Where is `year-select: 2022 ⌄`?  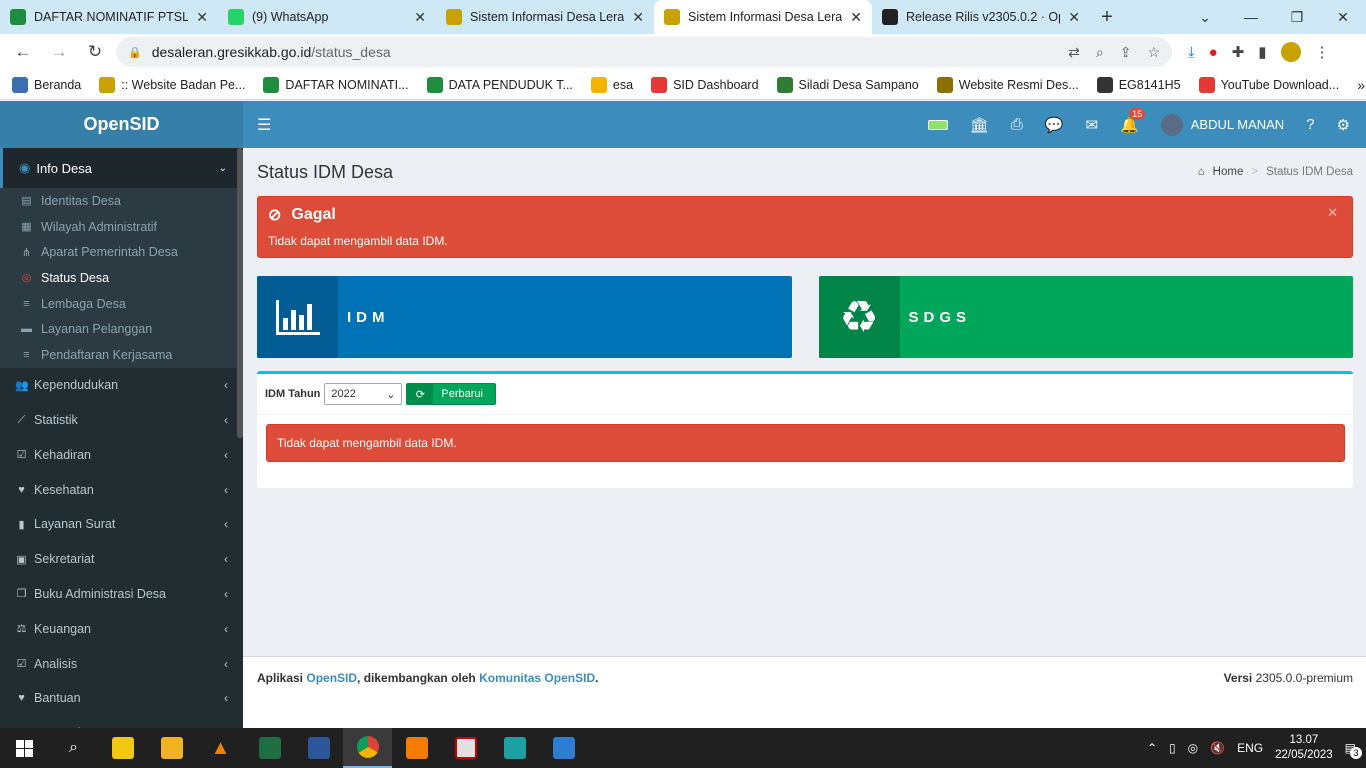
year-select: 2022 ⌄ is located at coordinates (363, 394).